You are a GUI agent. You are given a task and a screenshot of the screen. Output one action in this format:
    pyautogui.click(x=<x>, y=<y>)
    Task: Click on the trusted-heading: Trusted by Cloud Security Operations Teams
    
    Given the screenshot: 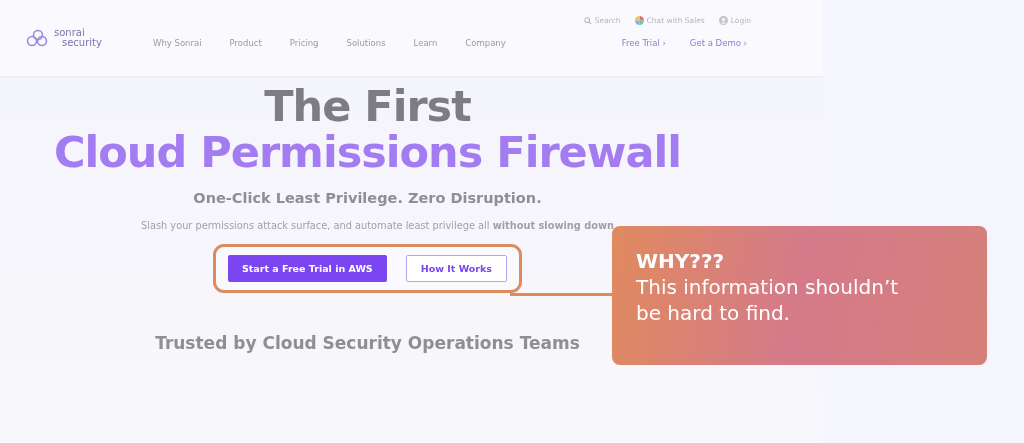 What is the action you would take?
    pyautogui.click(x=367, y=343)
    